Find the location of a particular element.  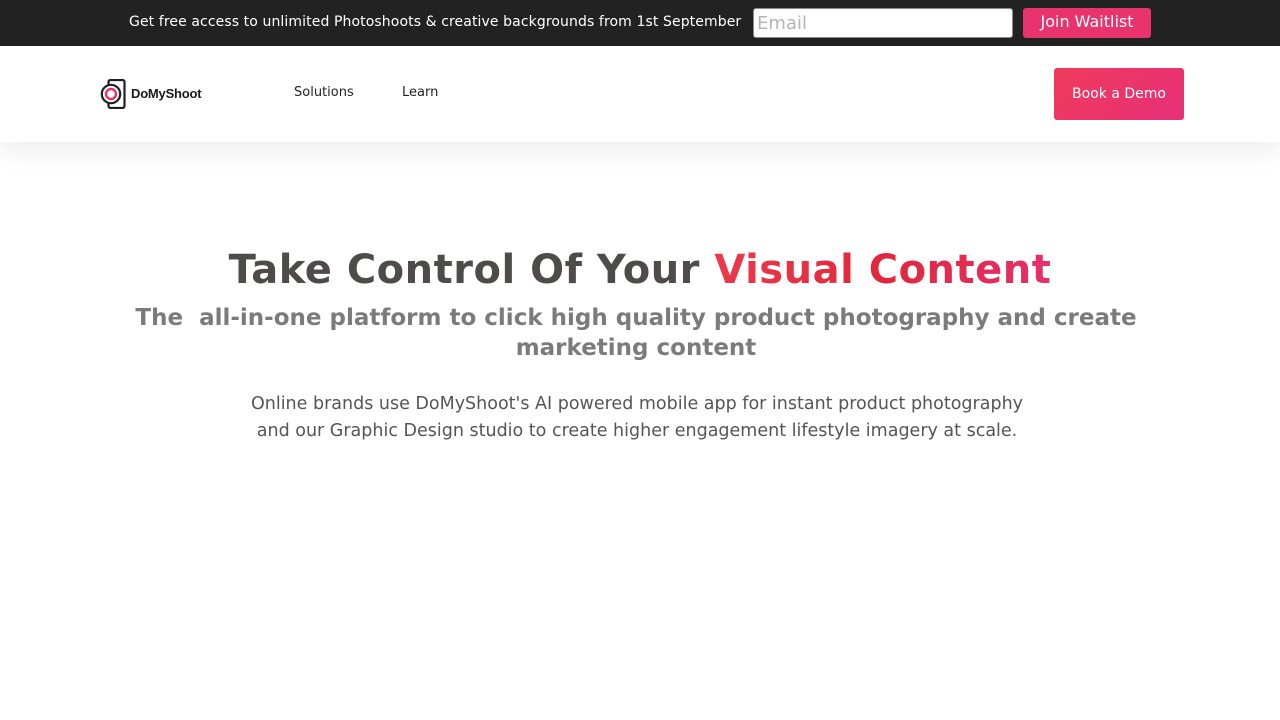

hero-title-plain: Take Control Of Your is located at coordinates (471, 270).